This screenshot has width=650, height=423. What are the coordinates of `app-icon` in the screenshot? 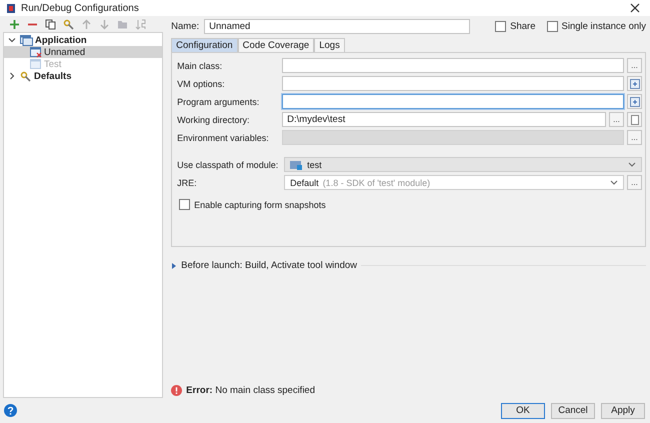 It's located at (11, 8).